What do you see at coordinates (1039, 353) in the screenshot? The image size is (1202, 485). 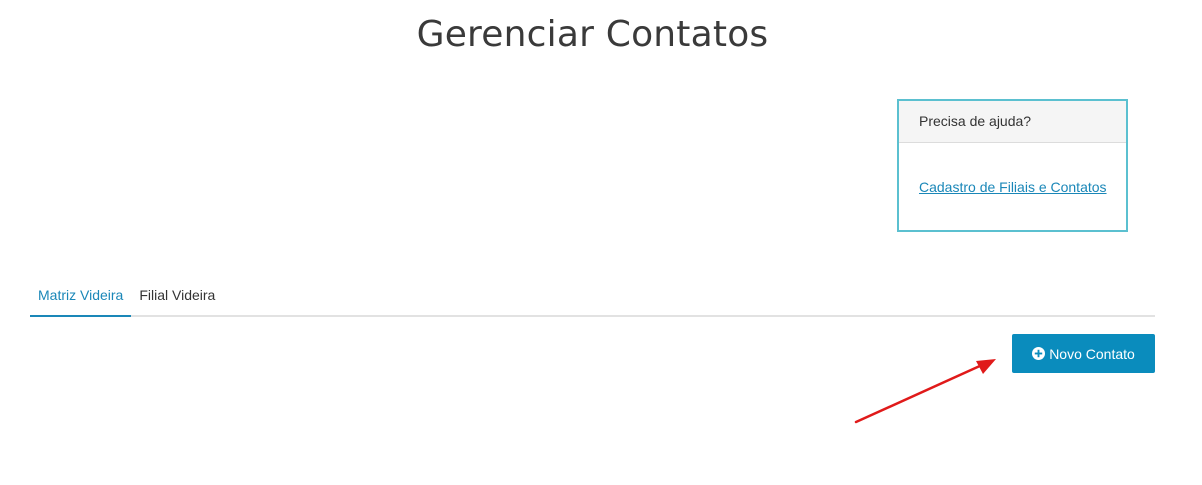 I see `plus-circle-icon` at bounding box center [1039, 353].